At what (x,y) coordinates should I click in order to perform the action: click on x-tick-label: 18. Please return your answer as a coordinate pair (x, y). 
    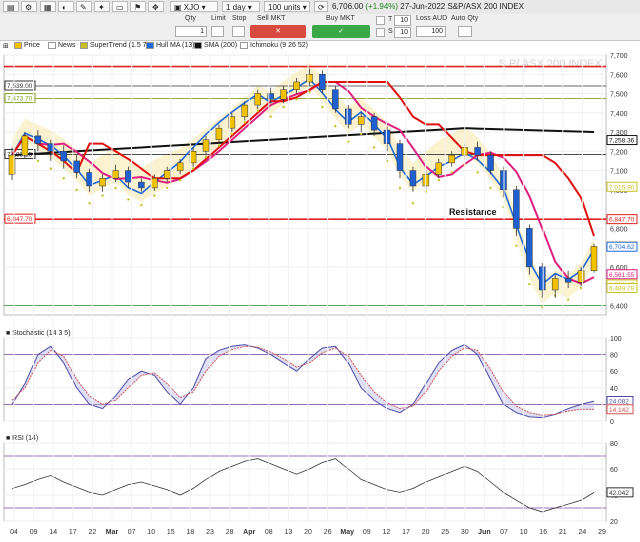
    Looking at the image, I should click on (191, 532).